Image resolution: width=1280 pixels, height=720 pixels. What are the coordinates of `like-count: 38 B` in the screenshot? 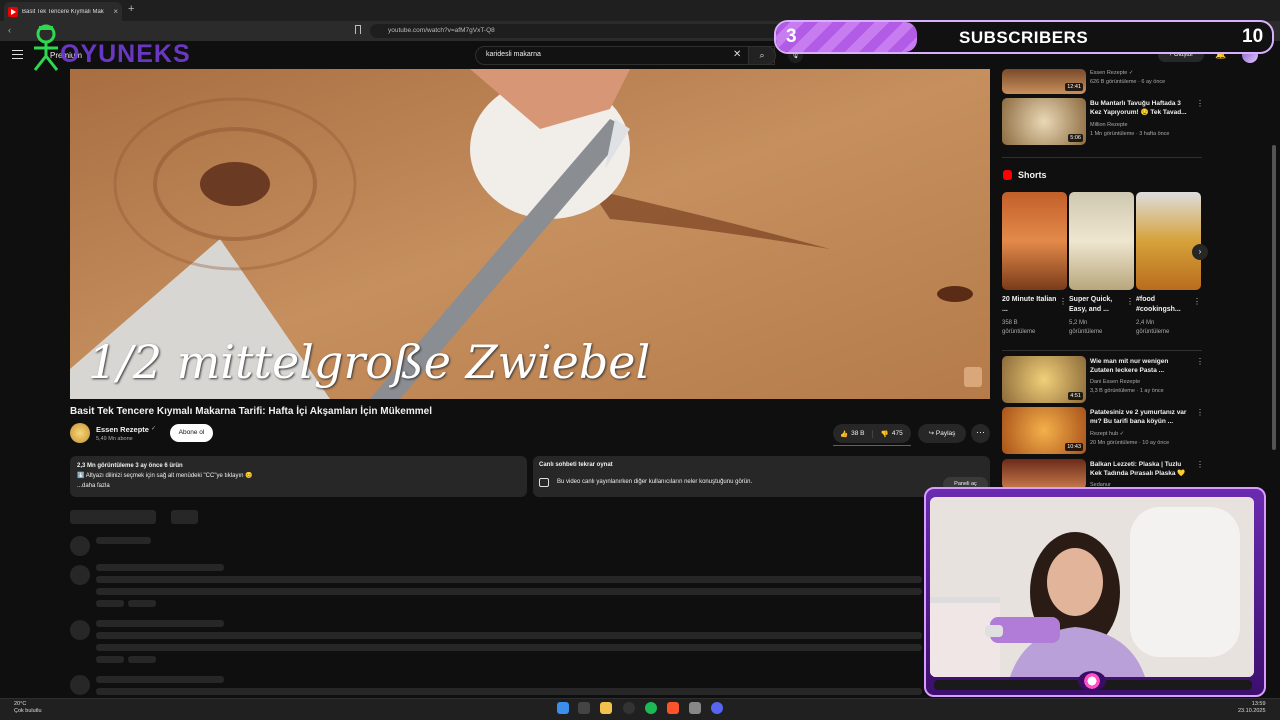 It's located at (858, 433).